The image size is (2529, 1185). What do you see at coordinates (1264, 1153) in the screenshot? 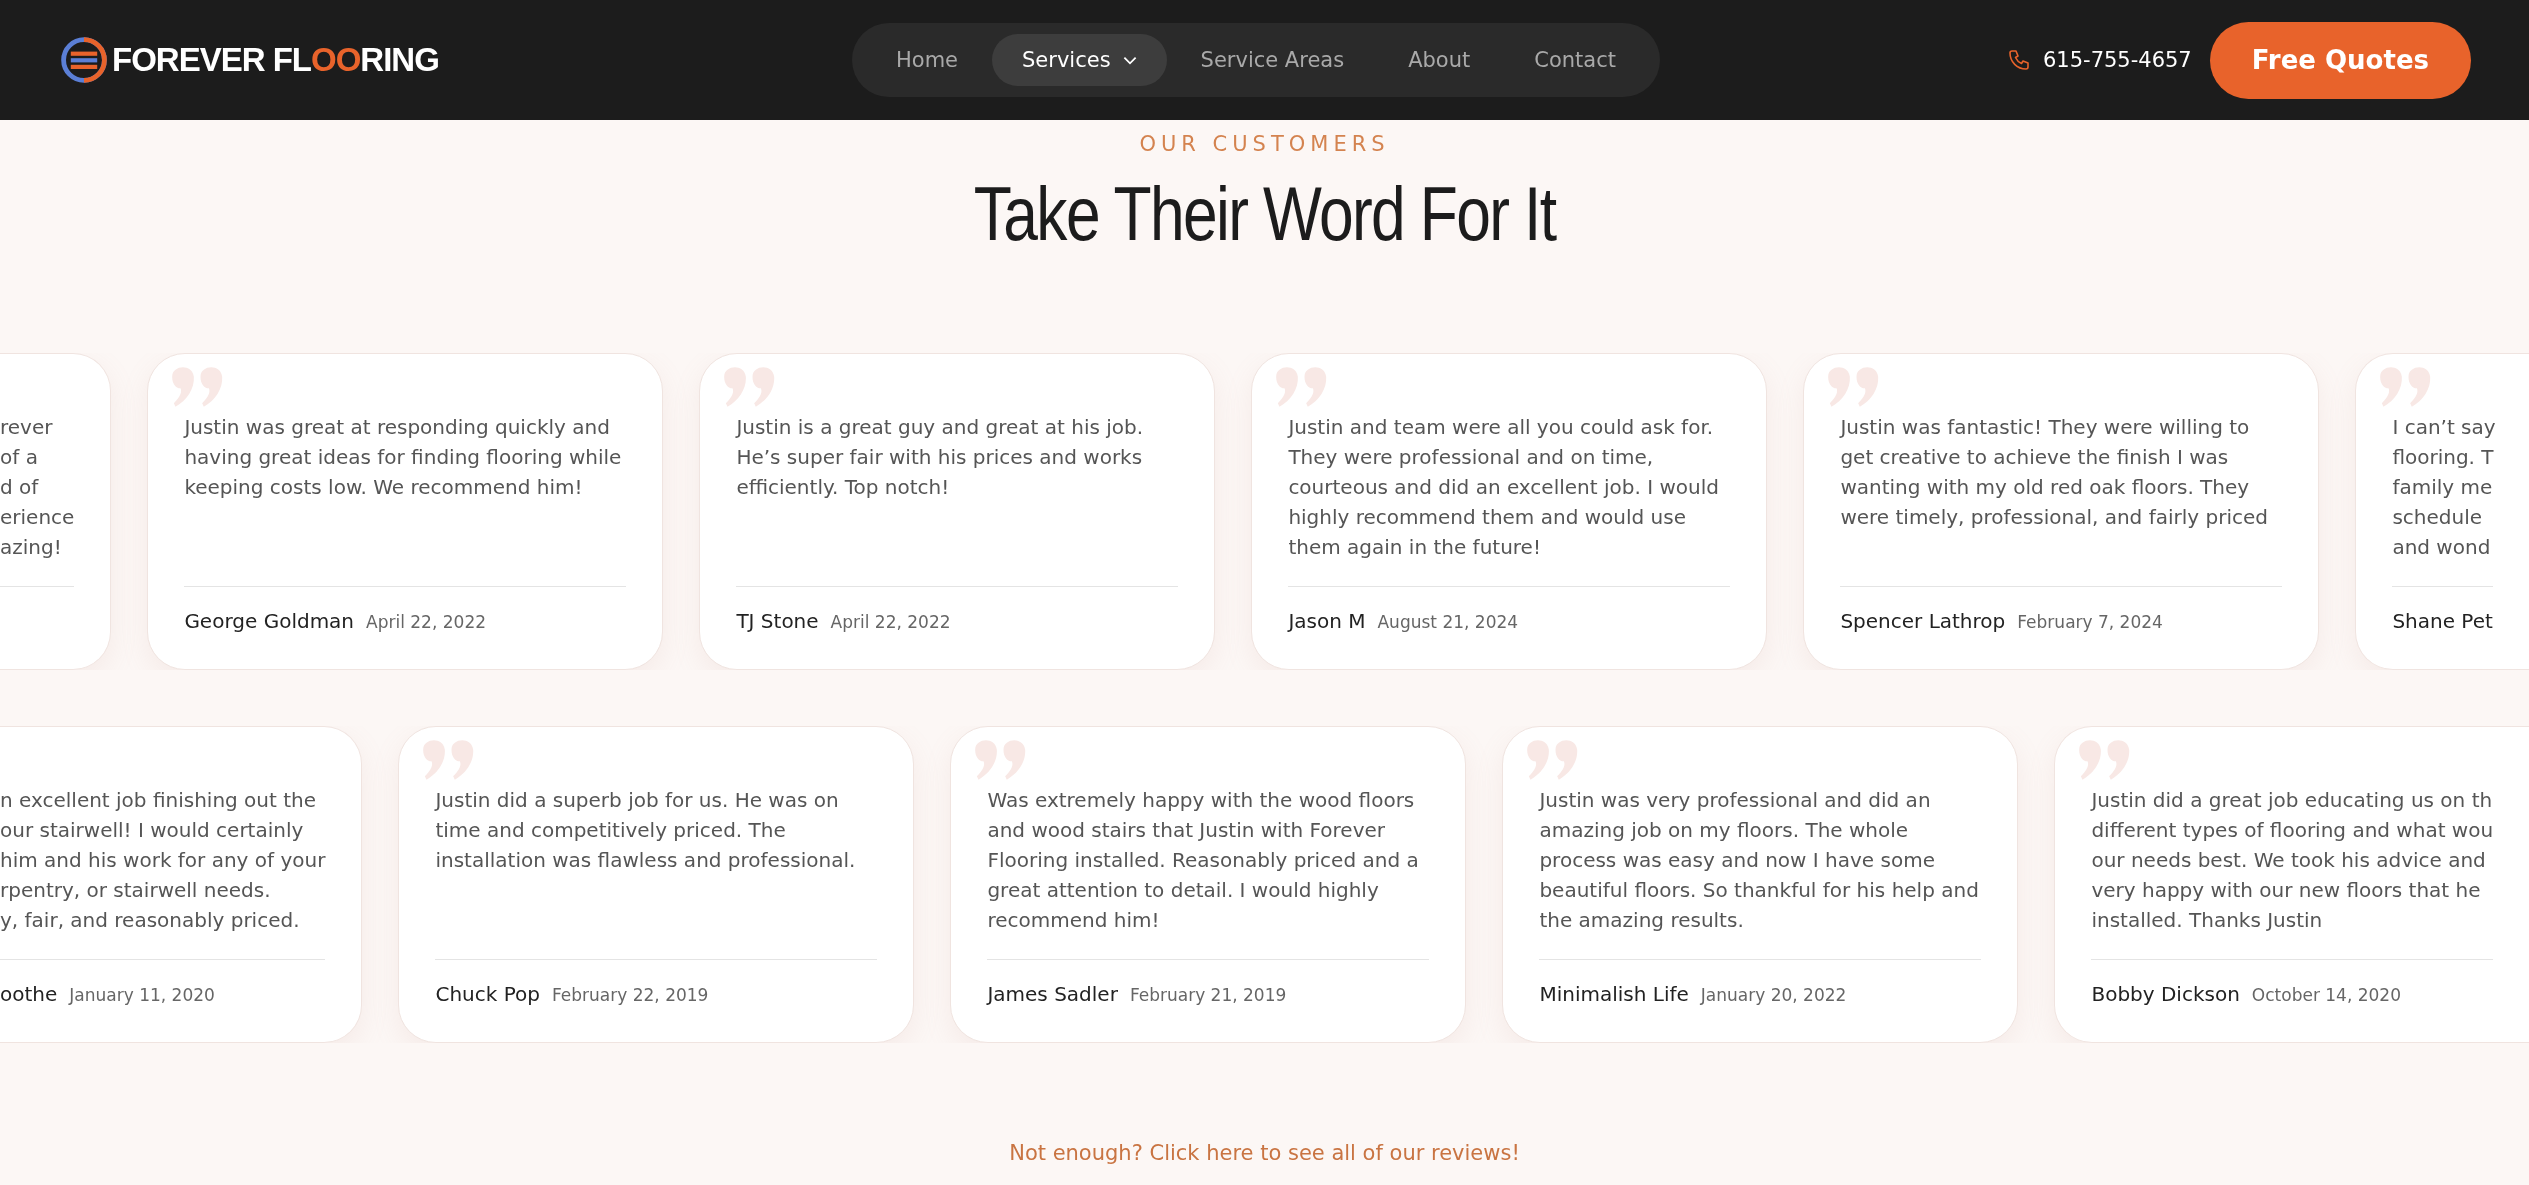
I see `all-reviews-link: Not enough? Click here to see all of our reviews!` at bounding box center [1264, 1153].